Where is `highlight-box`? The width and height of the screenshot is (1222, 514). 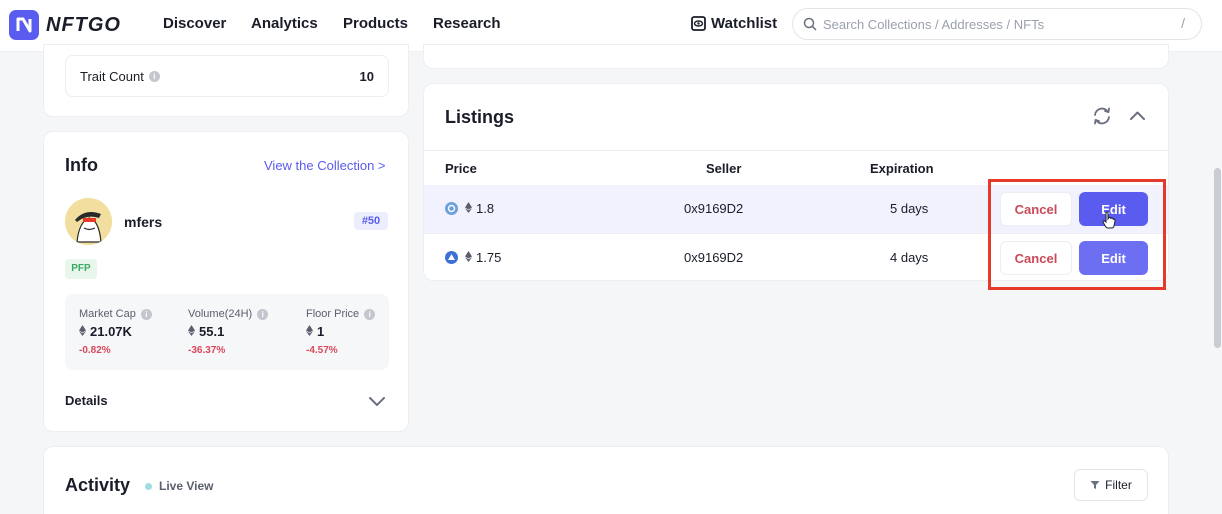 highlight-box is located at coordinates (1077, 234).